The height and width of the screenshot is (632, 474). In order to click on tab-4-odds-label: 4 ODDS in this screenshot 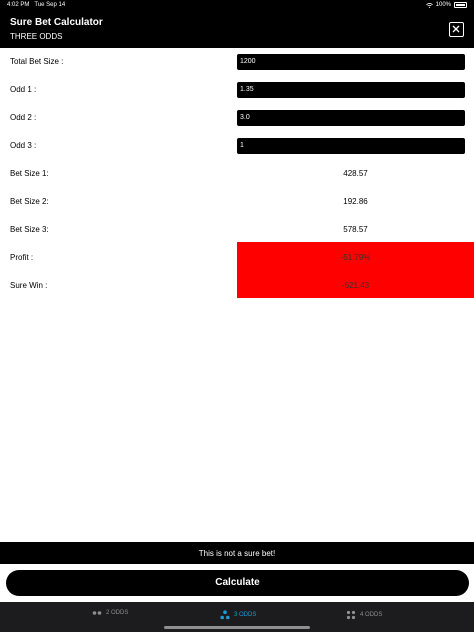, I will do `click(371, 615)`.